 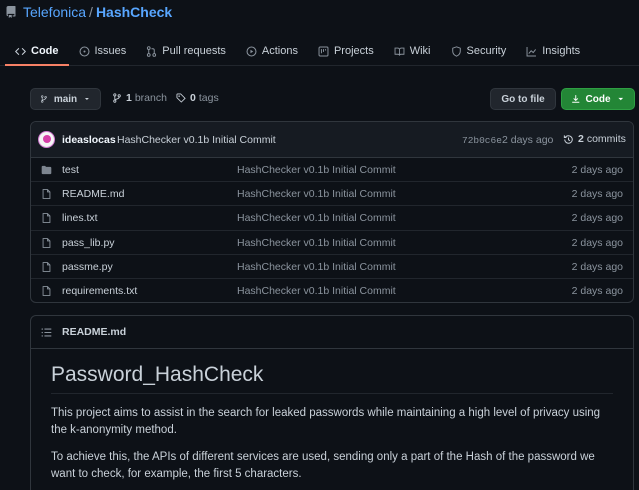 What do you see at coordinates (194, 51) in the screenshot?
I see `tab-label: Pull requests` at bounding box center [194, 51].